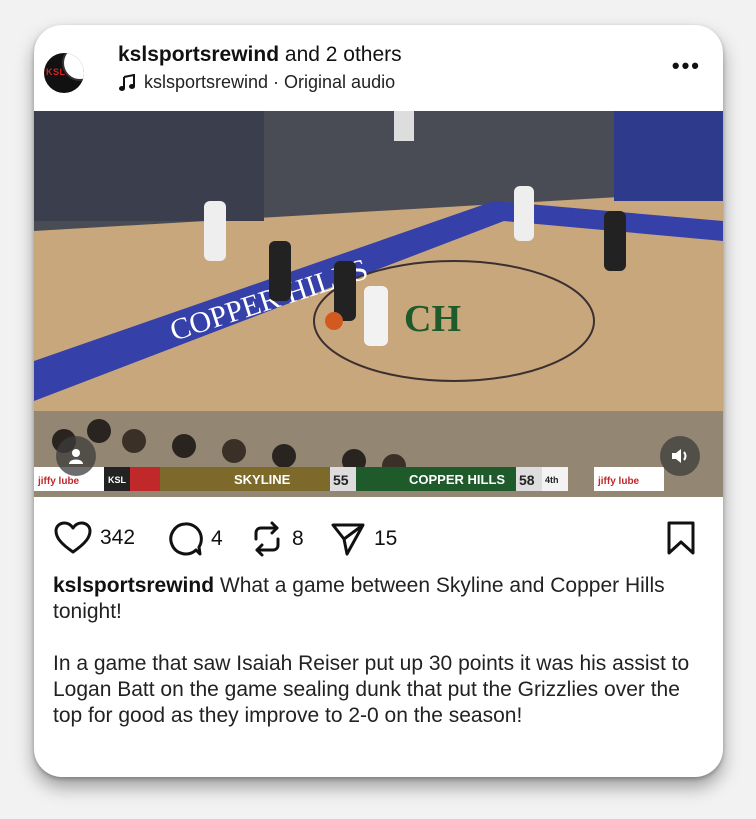  I want to click on comment-icon, so click(186, 539).